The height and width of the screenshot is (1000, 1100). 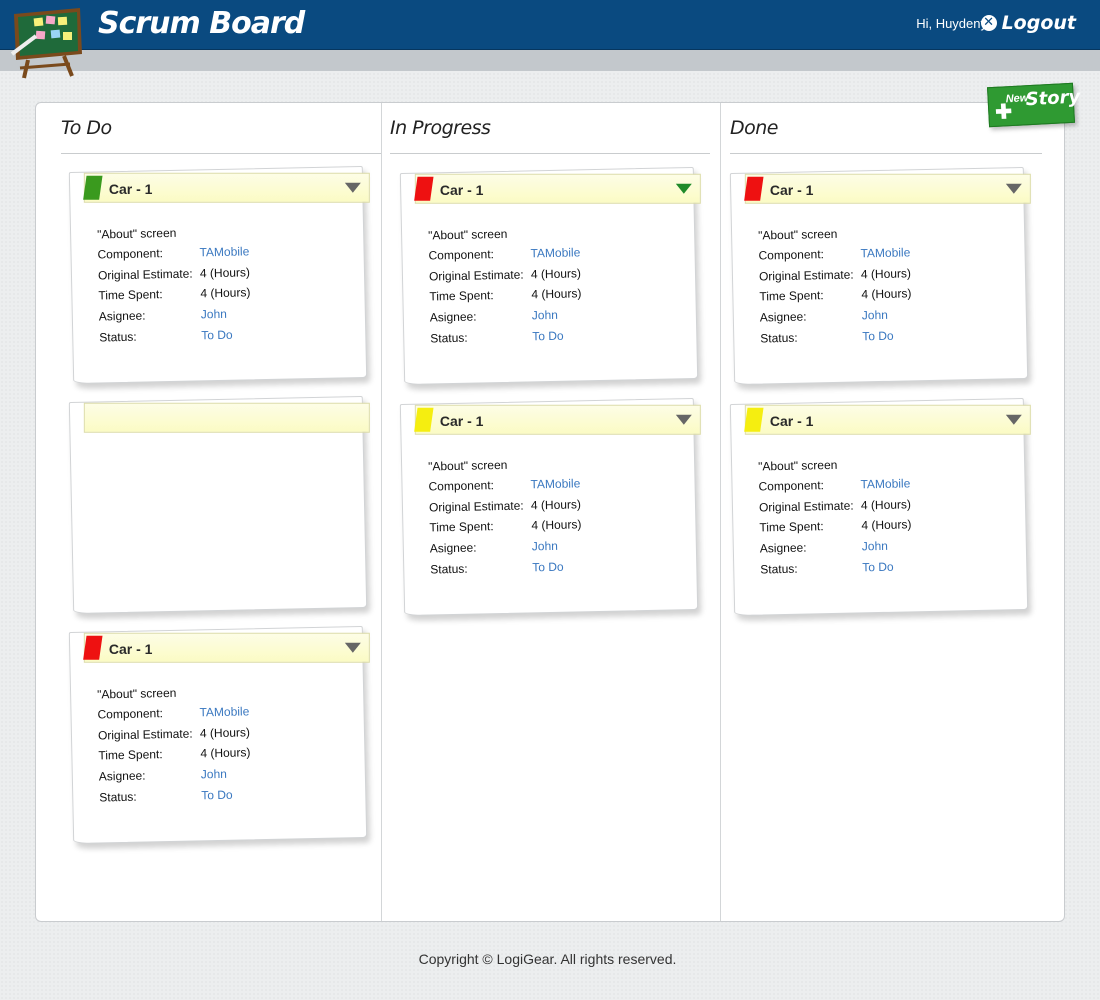 What do you see at coordinates (226, 417) in the screenshot?
I see `card-header` at bounding box center [226, 417].